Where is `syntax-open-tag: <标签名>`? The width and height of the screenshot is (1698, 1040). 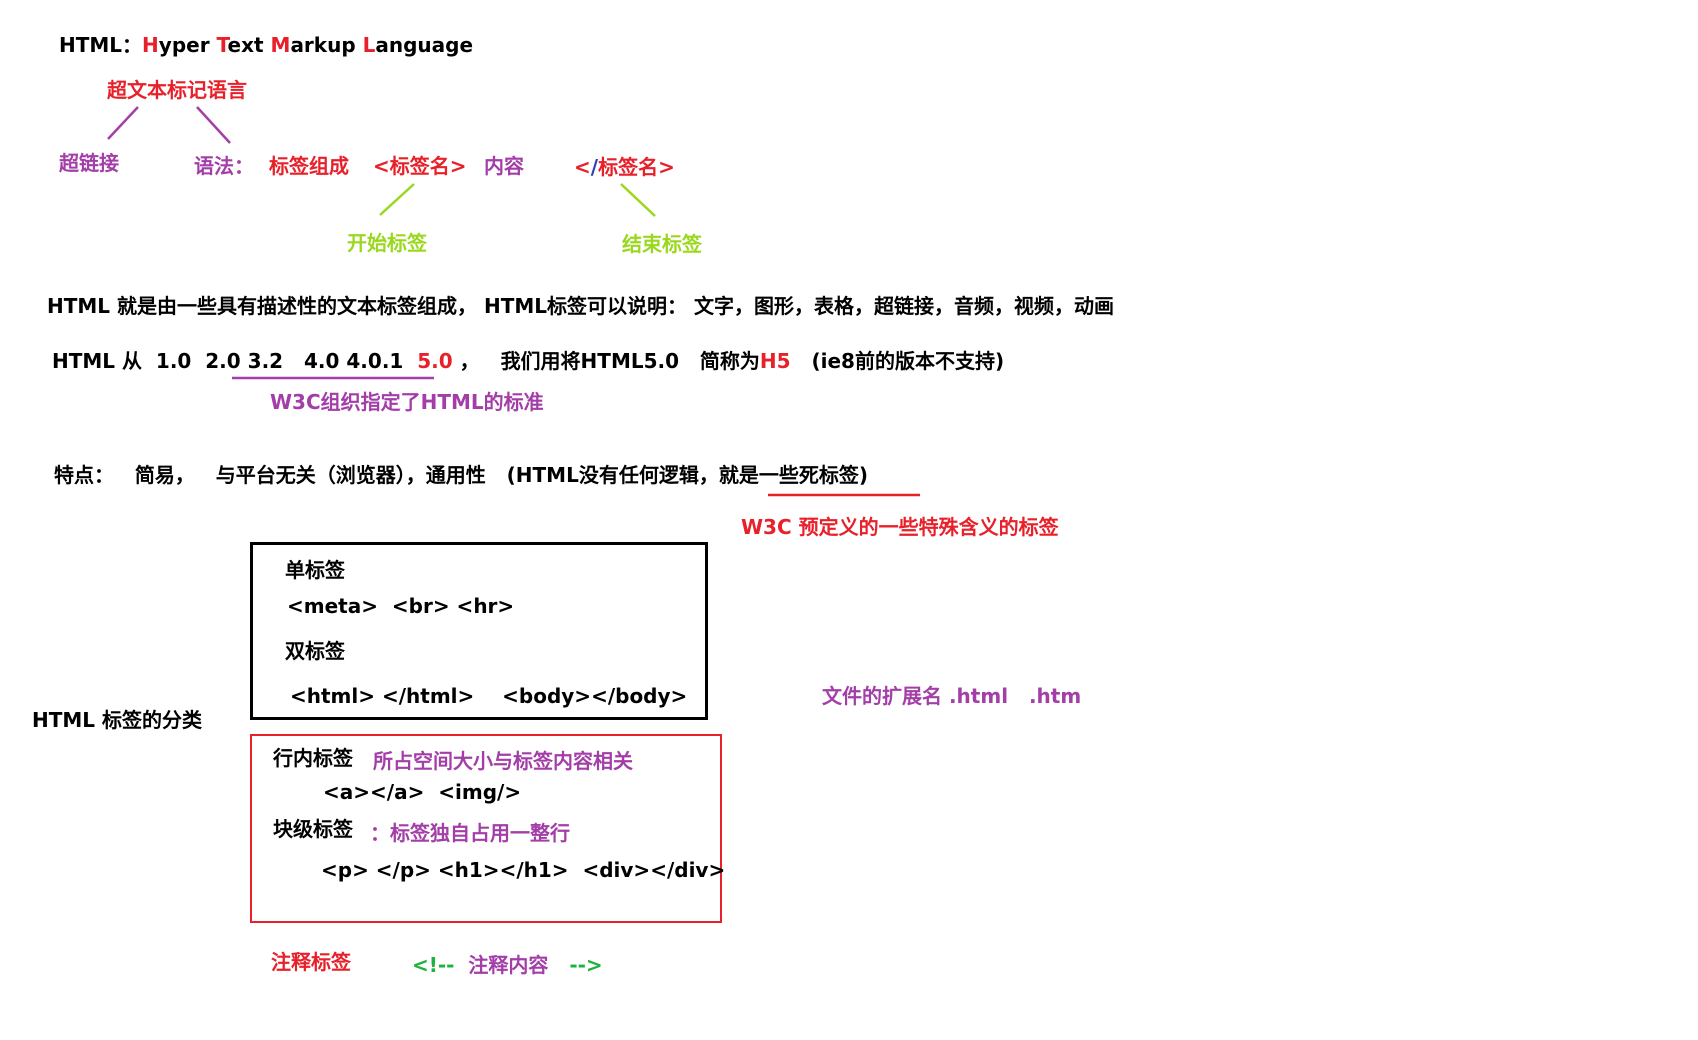
syntax-open-tag: <标签名> is located at coordinates (420, 166).